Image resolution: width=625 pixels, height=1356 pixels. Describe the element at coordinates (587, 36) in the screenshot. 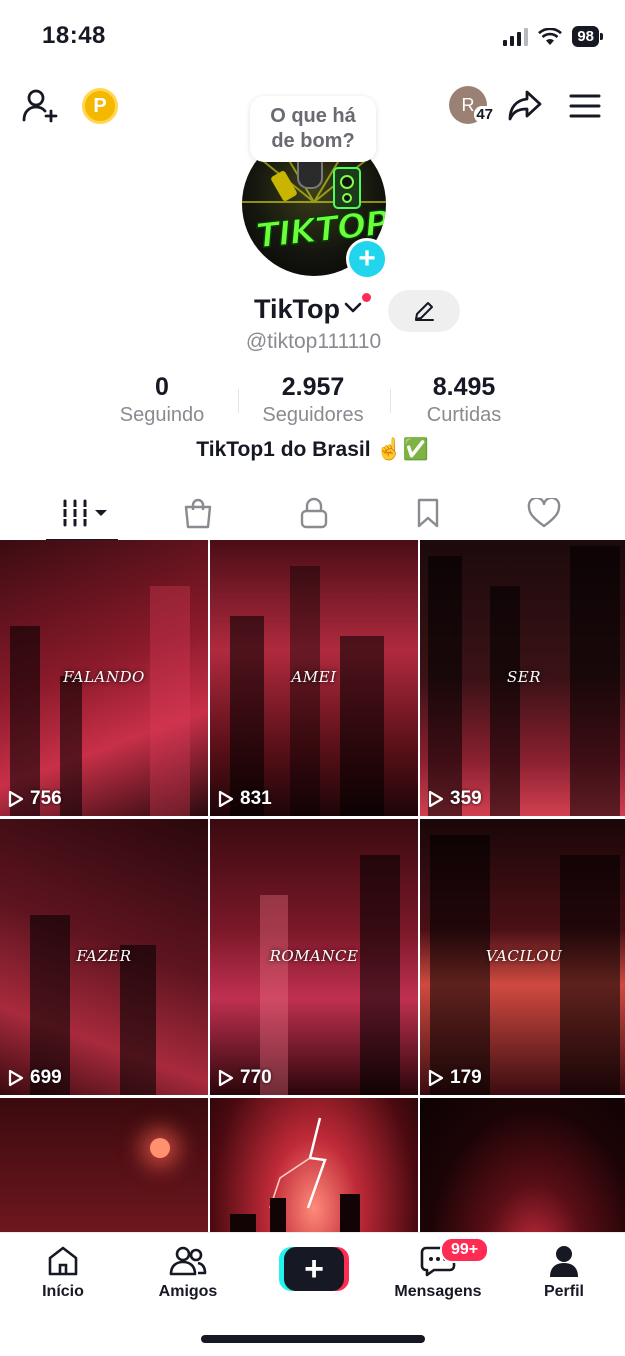

I see `battery-icon: 98` at that location.